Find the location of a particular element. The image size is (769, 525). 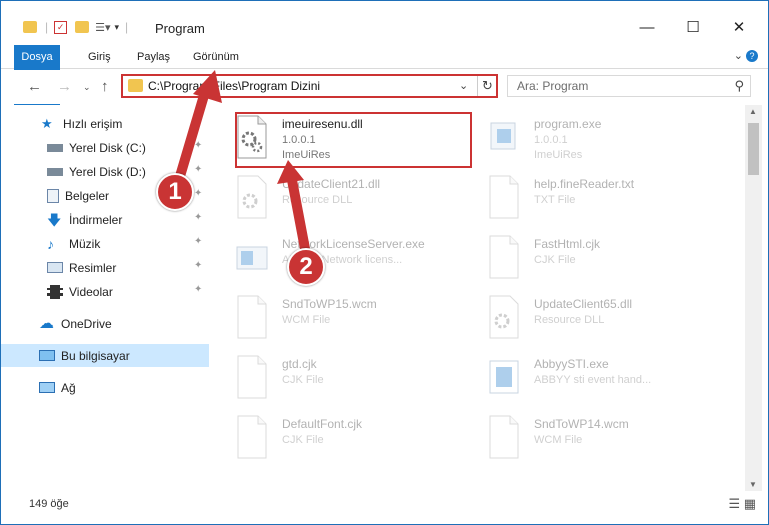

text-file-icon is located at coordinates (504, 197).